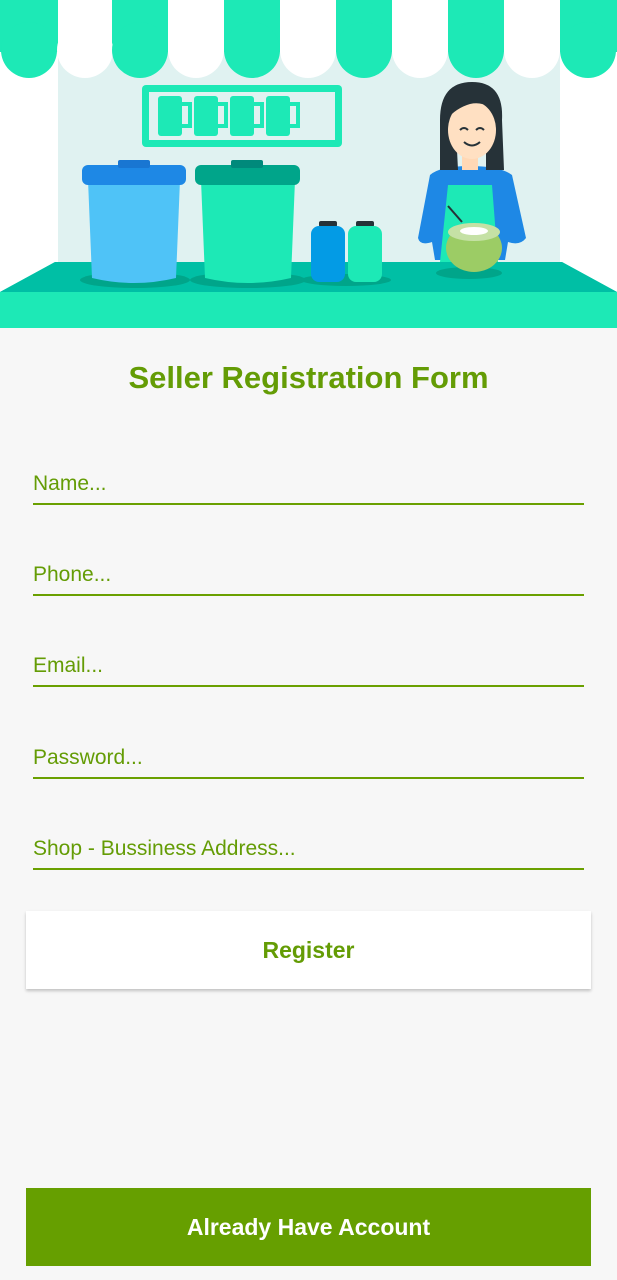 The image size is (617, 1280). Describe the element at coordinates (308, 39) in the screenshot. I see `awning-icon` at that location.